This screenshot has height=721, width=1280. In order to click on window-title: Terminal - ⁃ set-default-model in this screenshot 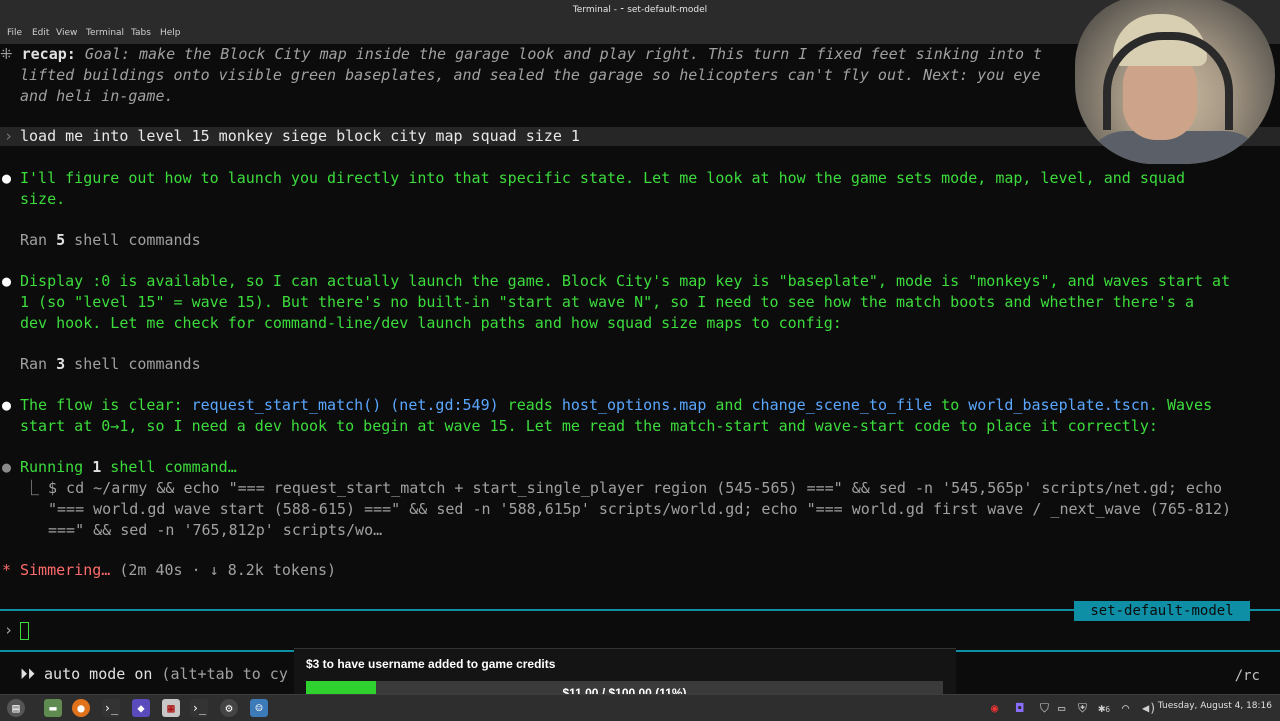, I will do `click(640, 10)`.